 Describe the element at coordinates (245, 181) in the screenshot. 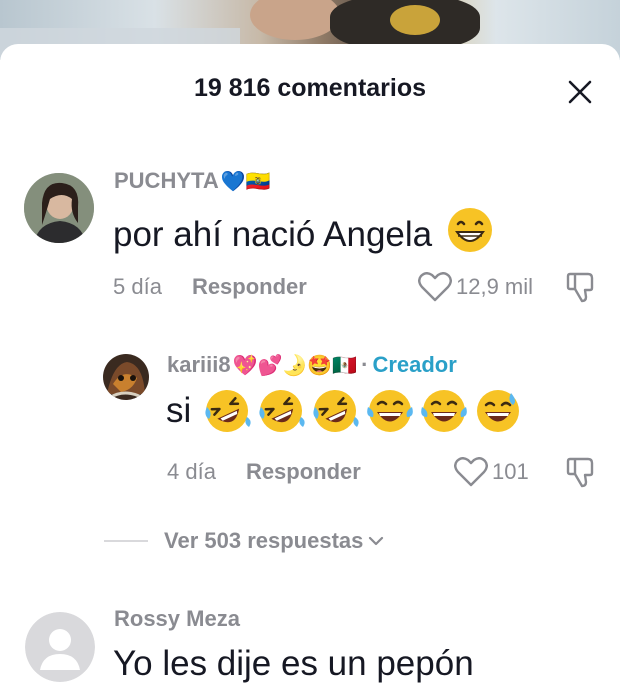

I see `username-emojis: 💙🇪🇨` at that location.